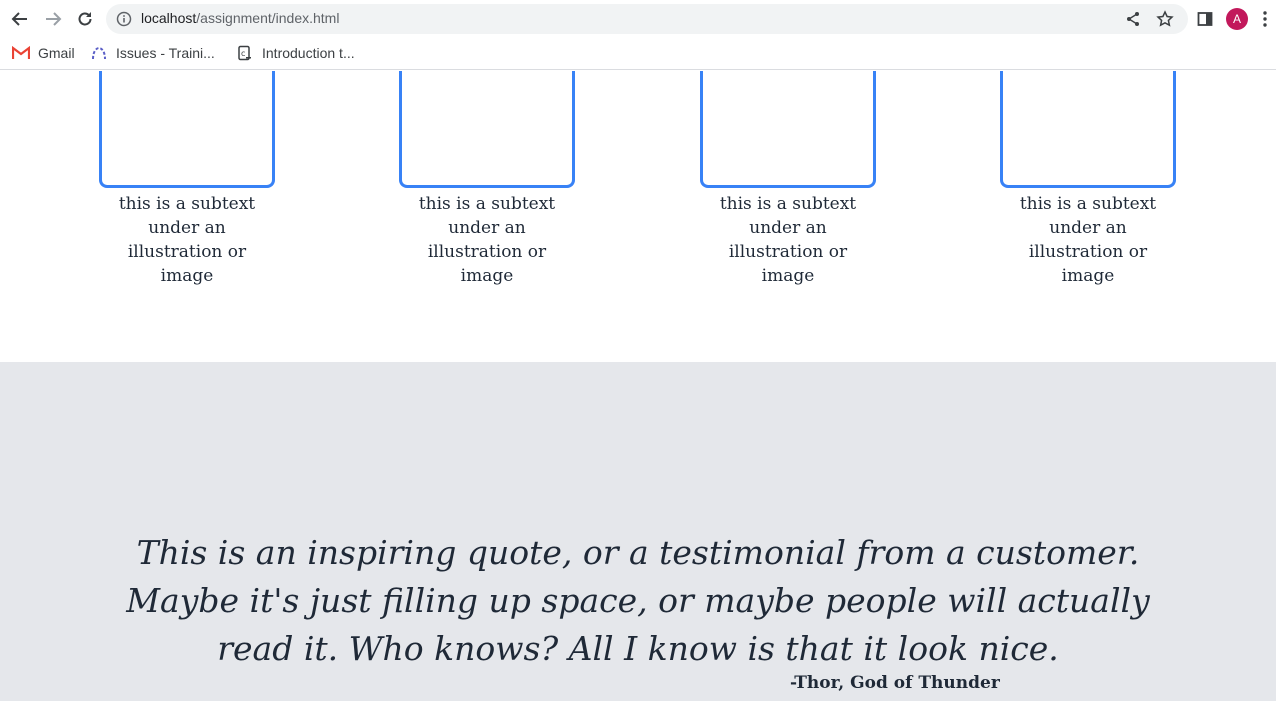  Describe the element at coordinates (53, 19) in the screenshot. I see `forward-arrow-icon` at that location.